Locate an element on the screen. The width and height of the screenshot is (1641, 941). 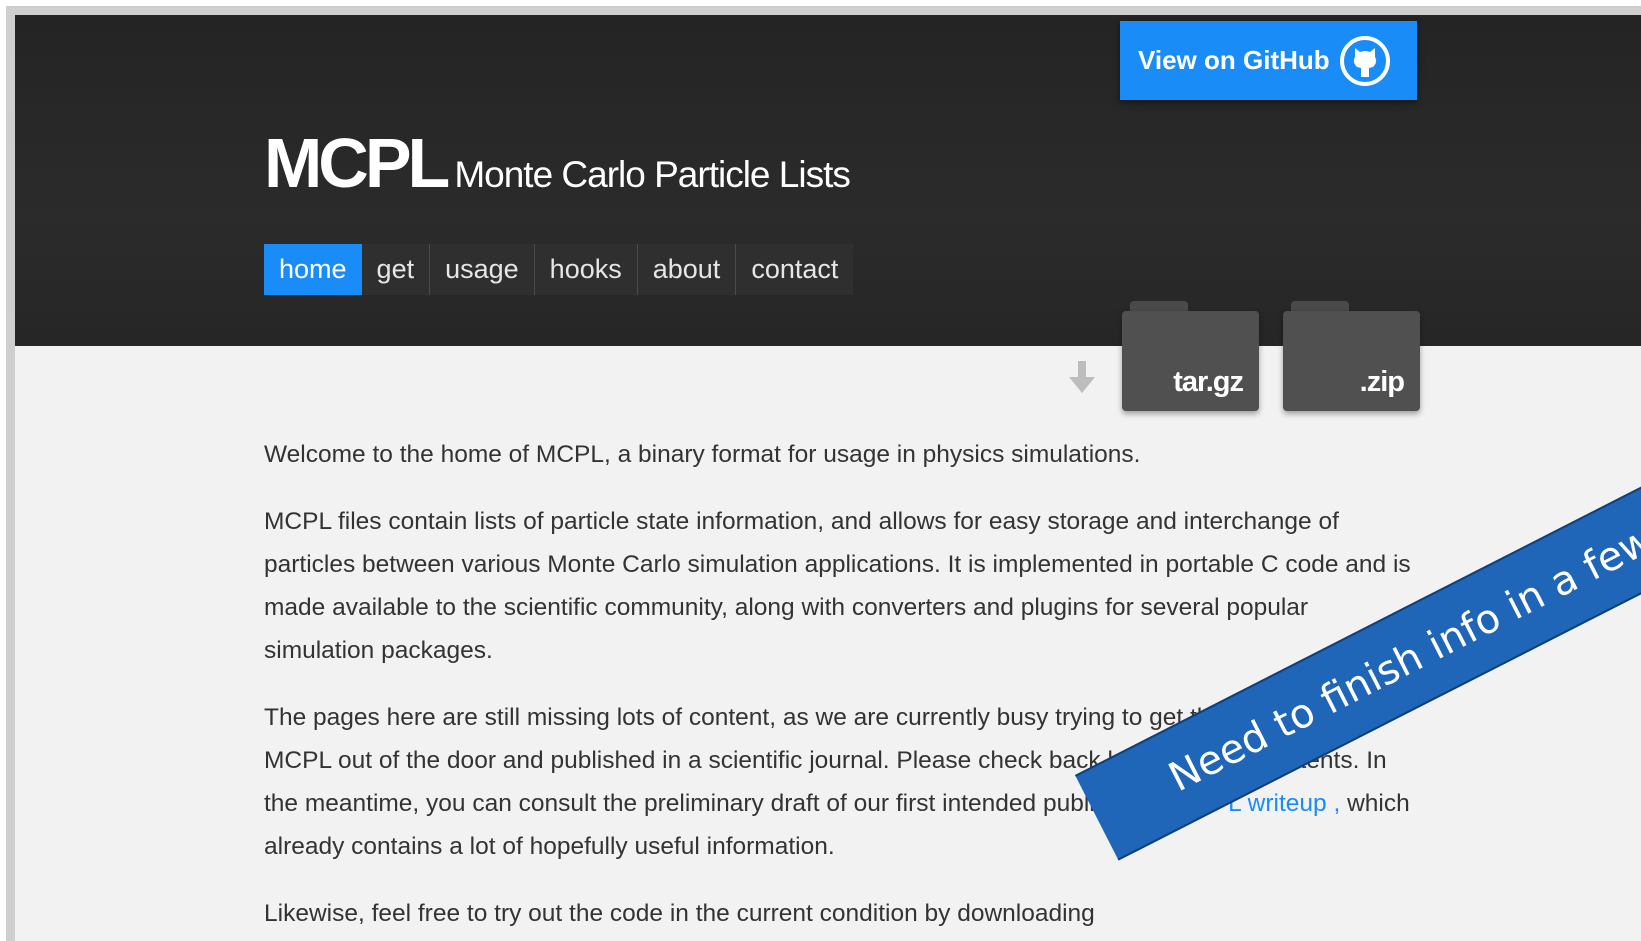
site-title: MCPL Monte Carlo Particle Lists is located at coordinates (557, 163).